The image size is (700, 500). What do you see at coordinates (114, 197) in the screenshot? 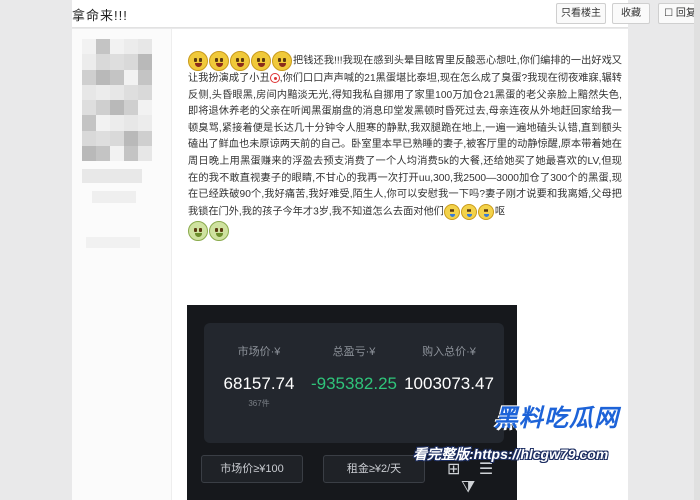
I see `author-level` at bounding box center [114, 197].